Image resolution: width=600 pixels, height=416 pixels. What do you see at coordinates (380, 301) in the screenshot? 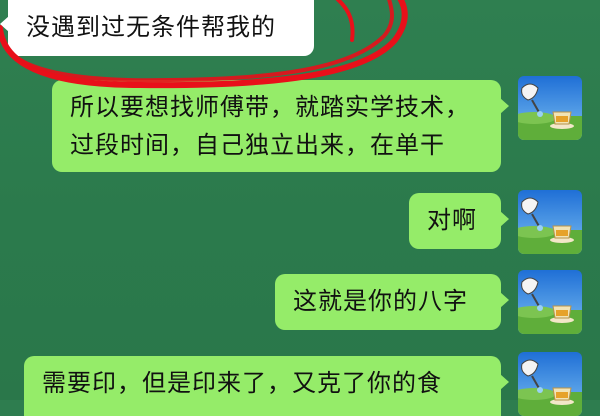
I see `message-text: 这就是你的八字` at bounding box center [380, 301].